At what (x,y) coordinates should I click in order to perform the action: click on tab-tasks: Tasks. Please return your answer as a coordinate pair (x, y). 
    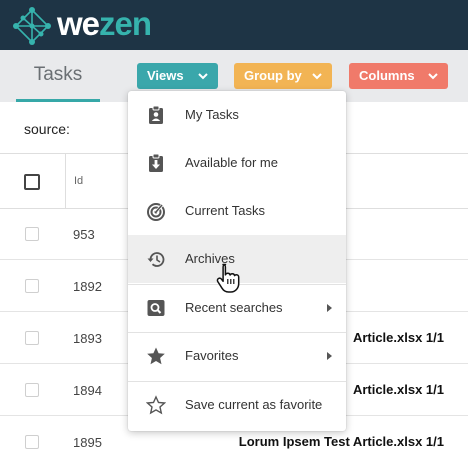
    Looking at the image, I should click on (58, 76).